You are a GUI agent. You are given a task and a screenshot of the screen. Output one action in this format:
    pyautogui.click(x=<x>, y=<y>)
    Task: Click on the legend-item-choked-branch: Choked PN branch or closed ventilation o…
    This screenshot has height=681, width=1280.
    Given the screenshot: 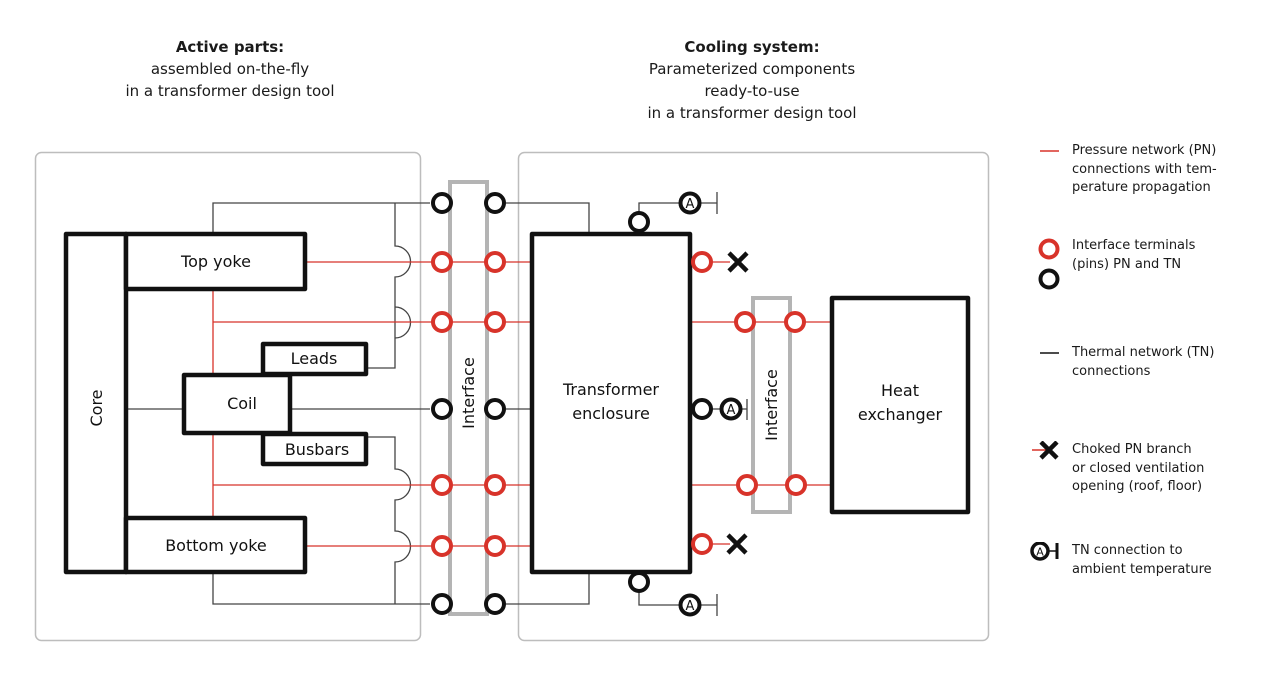 What is the action you would take?
    pyautogui.click(x=1153, y=471)
    